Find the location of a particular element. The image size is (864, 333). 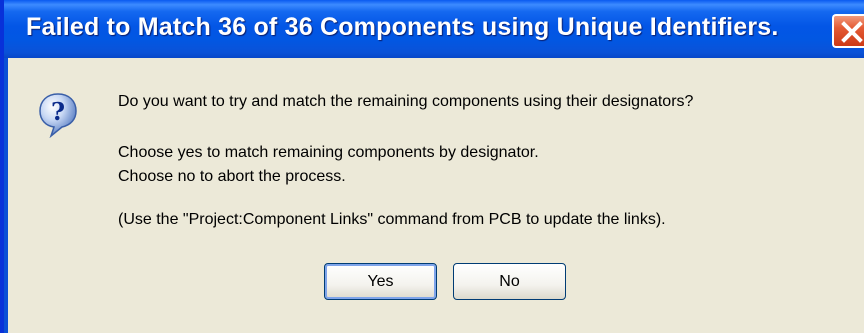

close-button is located at coordinates (848, 31).